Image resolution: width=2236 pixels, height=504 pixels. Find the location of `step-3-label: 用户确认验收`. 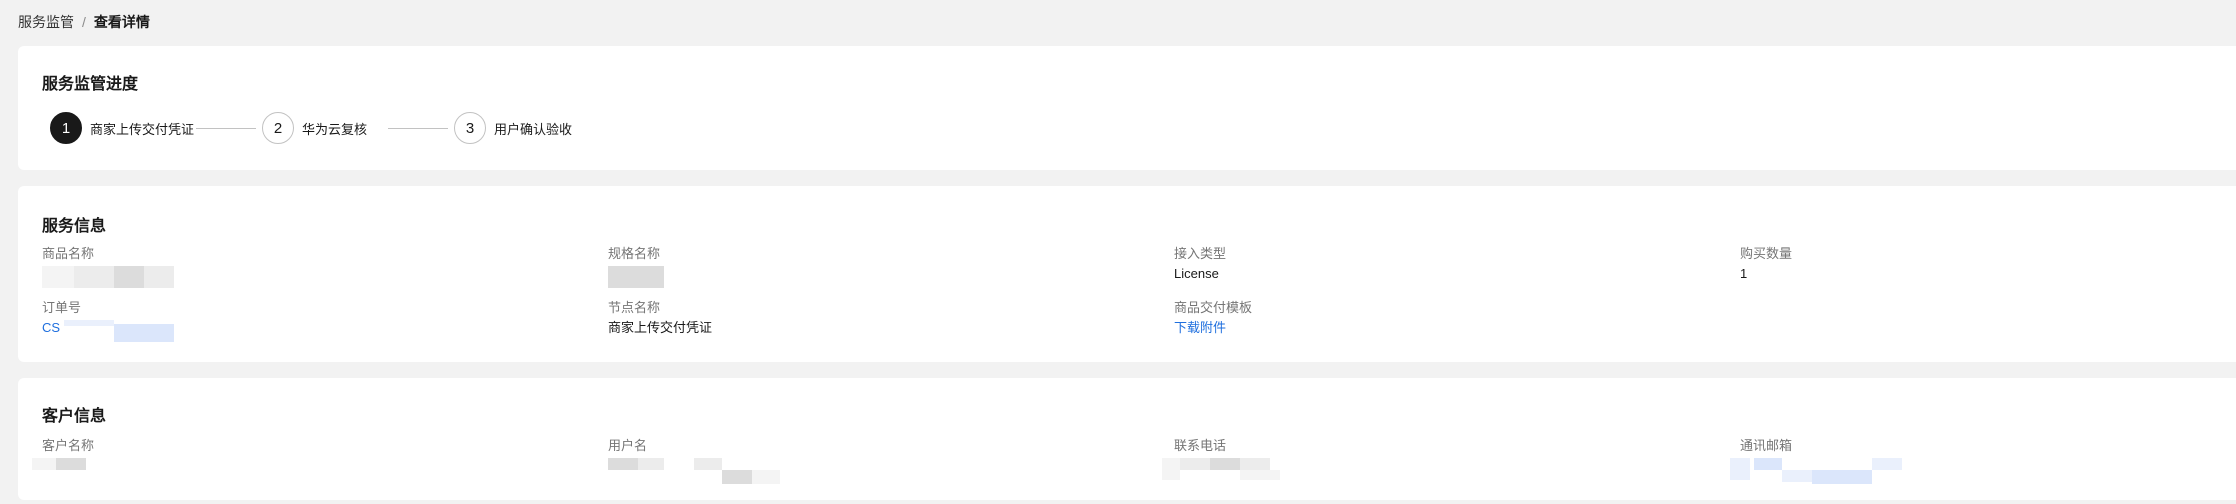

step-3-label: 用户确认验收 is located at coordinates (533, 129).